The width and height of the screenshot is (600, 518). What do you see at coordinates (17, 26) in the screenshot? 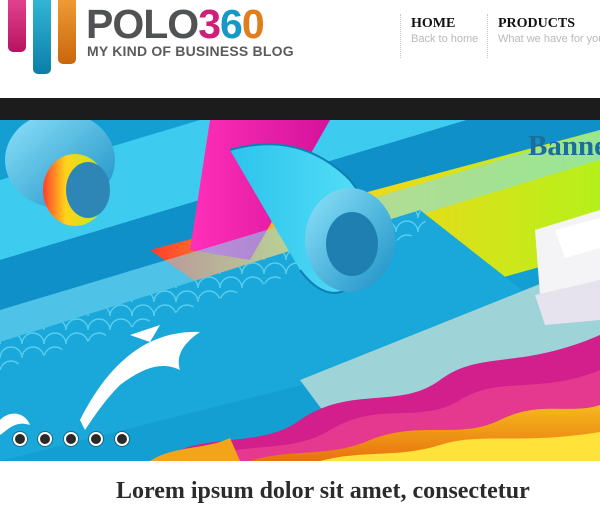
I see `logo-bar-magenta` at bounding box center [17, 26].